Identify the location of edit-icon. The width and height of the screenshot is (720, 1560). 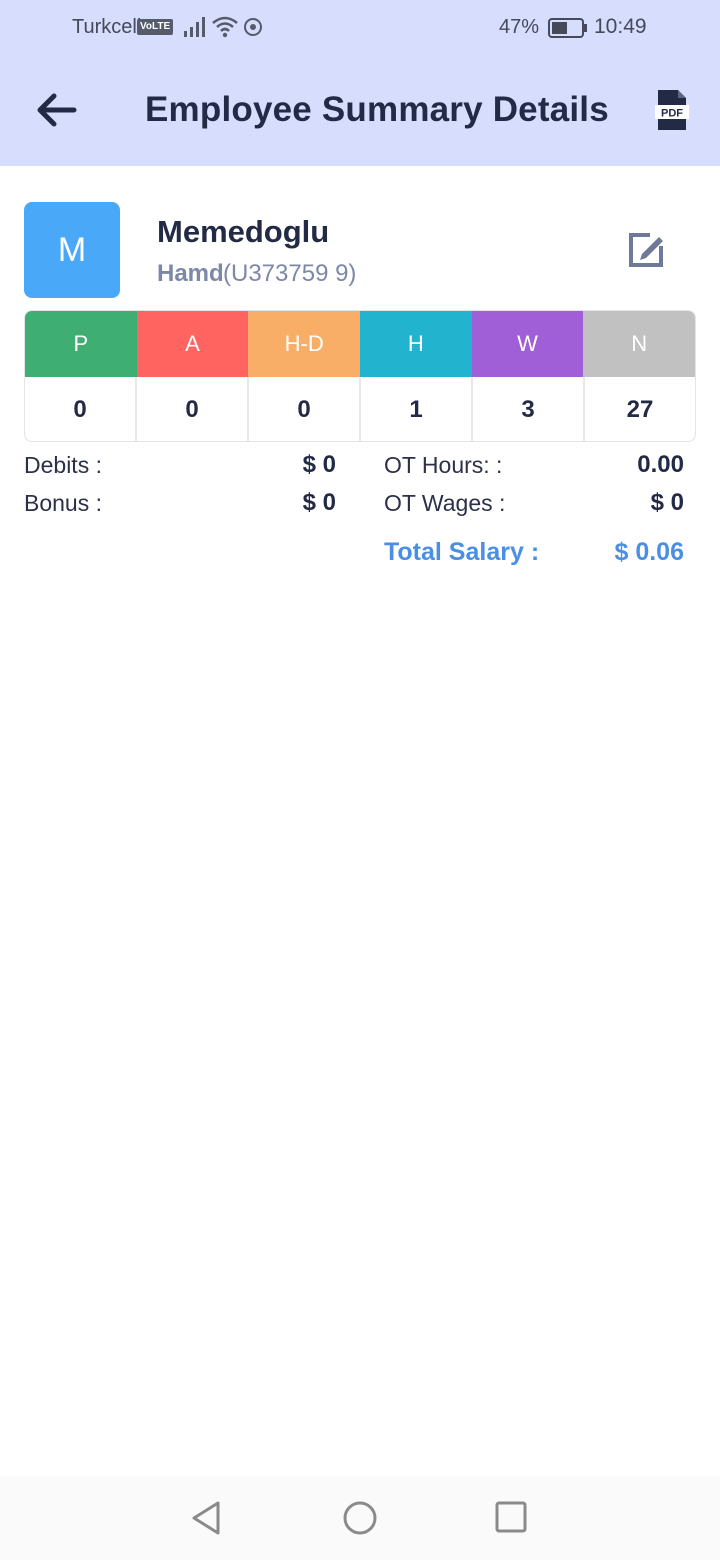
(646, 250).